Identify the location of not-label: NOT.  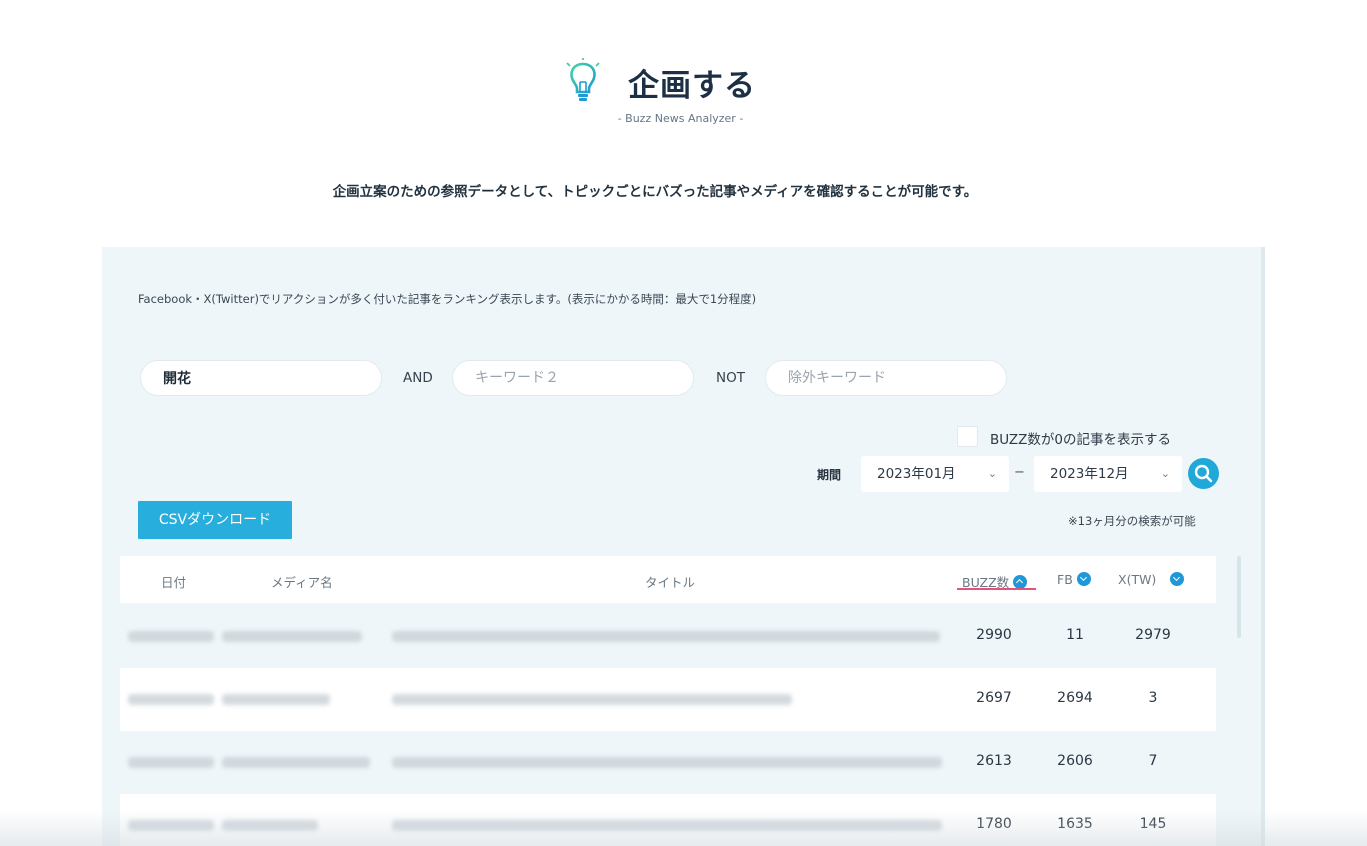
(730, 378).